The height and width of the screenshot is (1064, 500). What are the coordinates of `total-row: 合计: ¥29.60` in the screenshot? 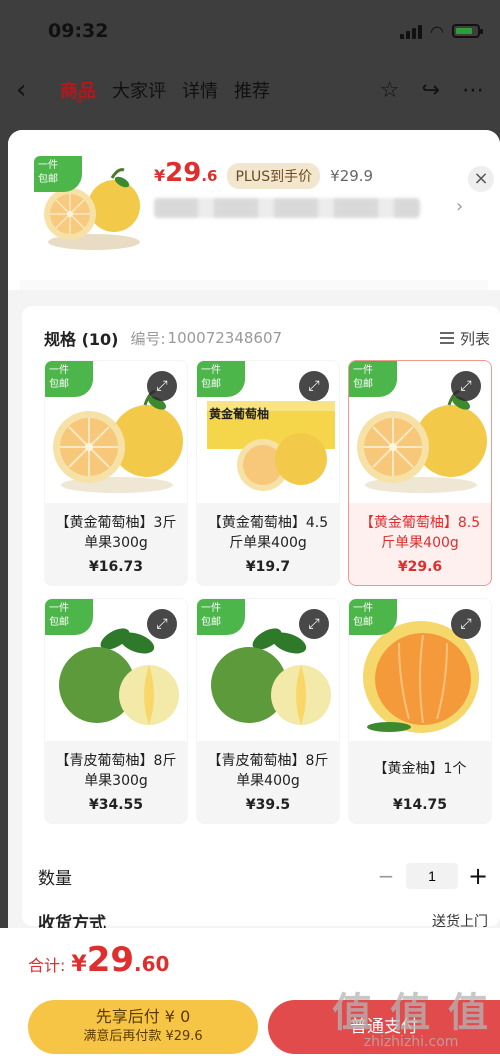 It's located at (98, 960).